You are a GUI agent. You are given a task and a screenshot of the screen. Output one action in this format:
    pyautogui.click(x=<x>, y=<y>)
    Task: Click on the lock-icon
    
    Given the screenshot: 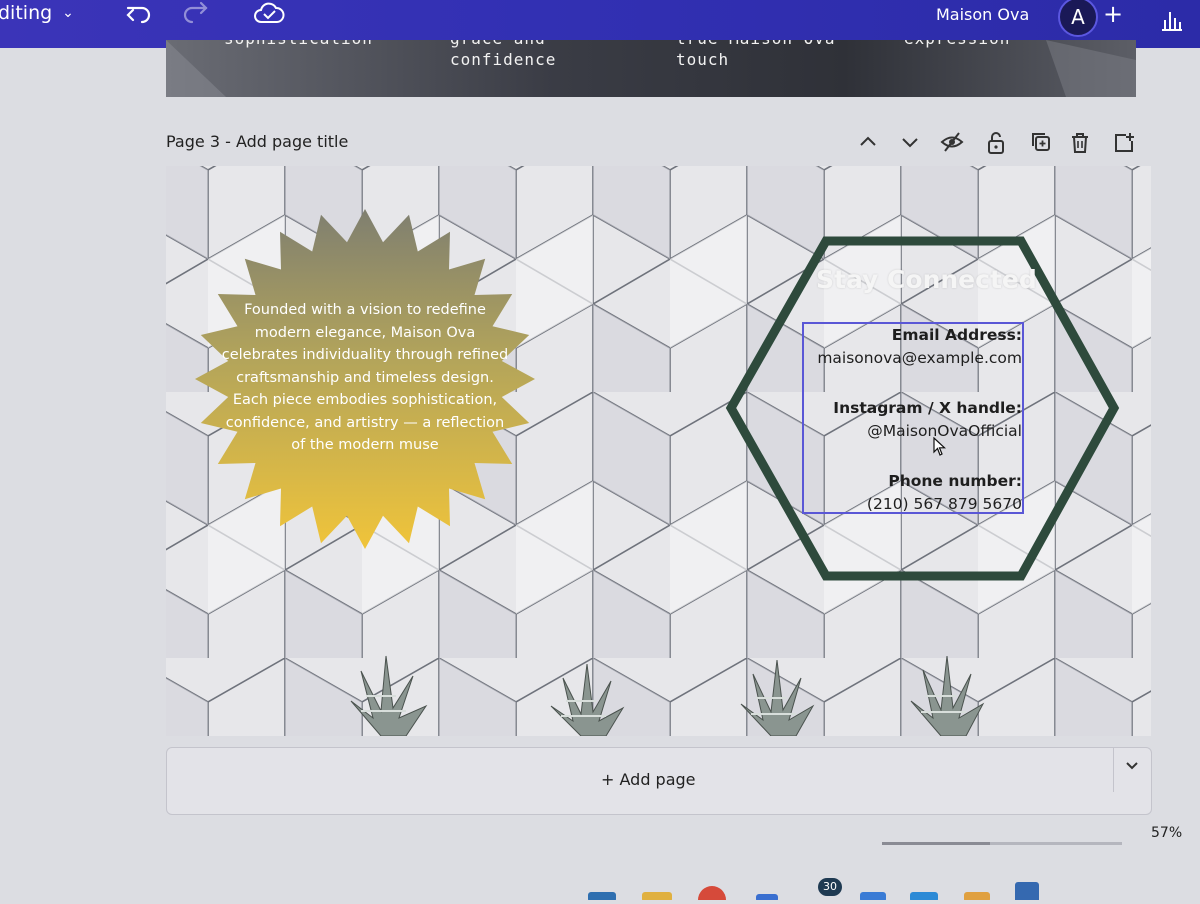 What is the action you would take?
    pyautogui.click(x=996, y=145)
    